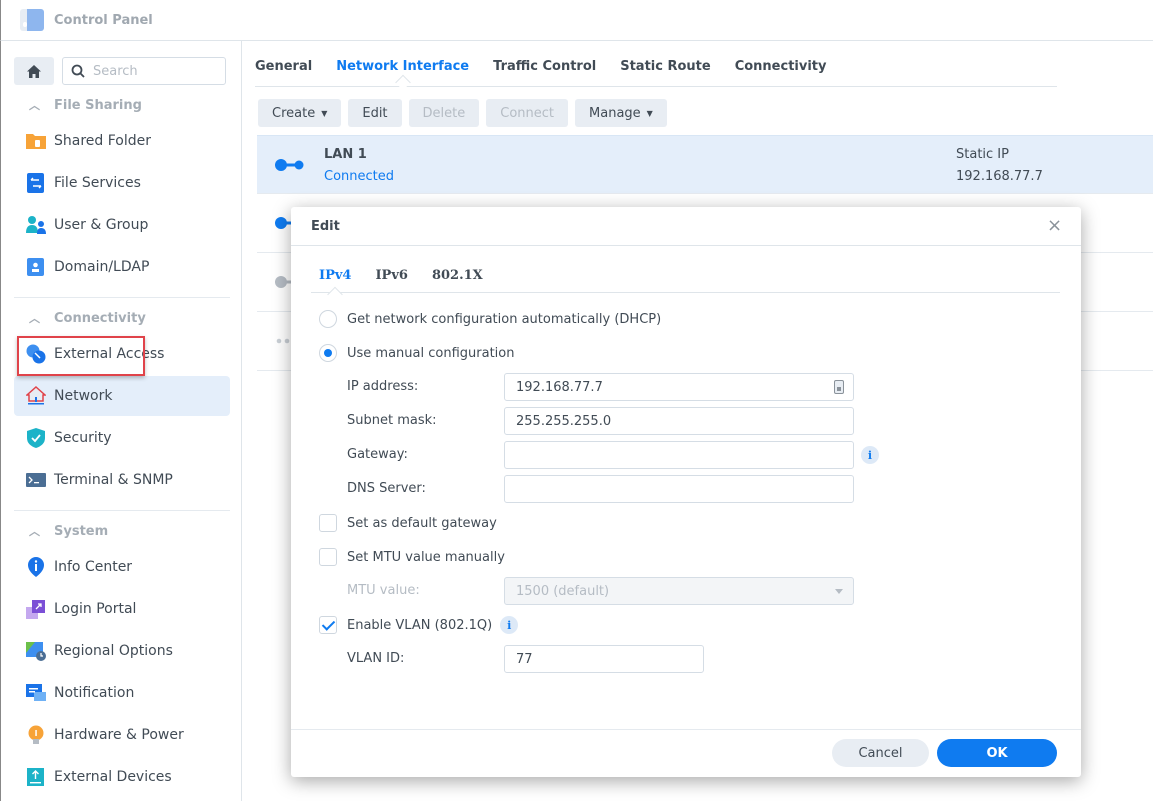 The height and width of the screenshot is (801, 1153). Describe the element at coordinates (621, 113) in the screenshot. I see `manage-button: Manage ▼` at that location.